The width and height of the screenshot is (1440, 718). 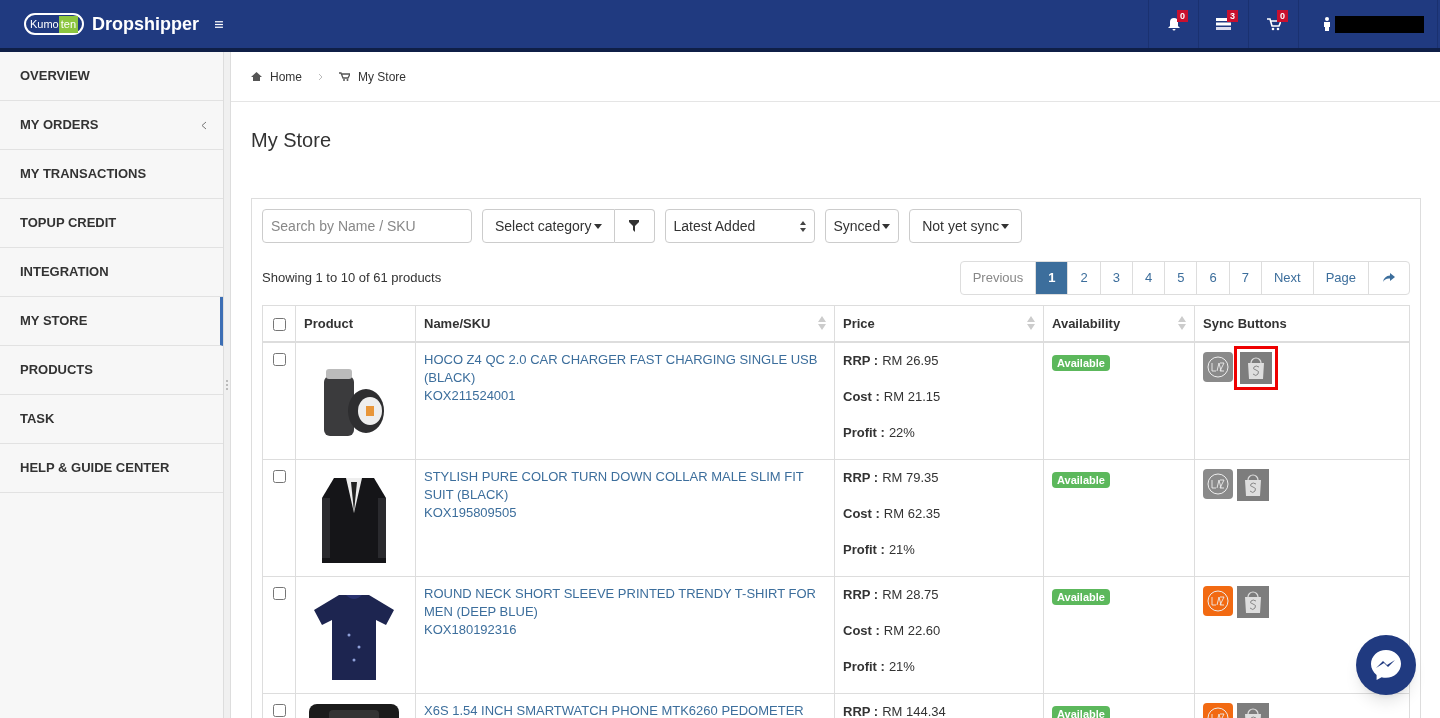 What do you see at coordinates (912, 513) in the screenshot?
I see `price-value: RM 62.35` at bounding box center [912, 513].